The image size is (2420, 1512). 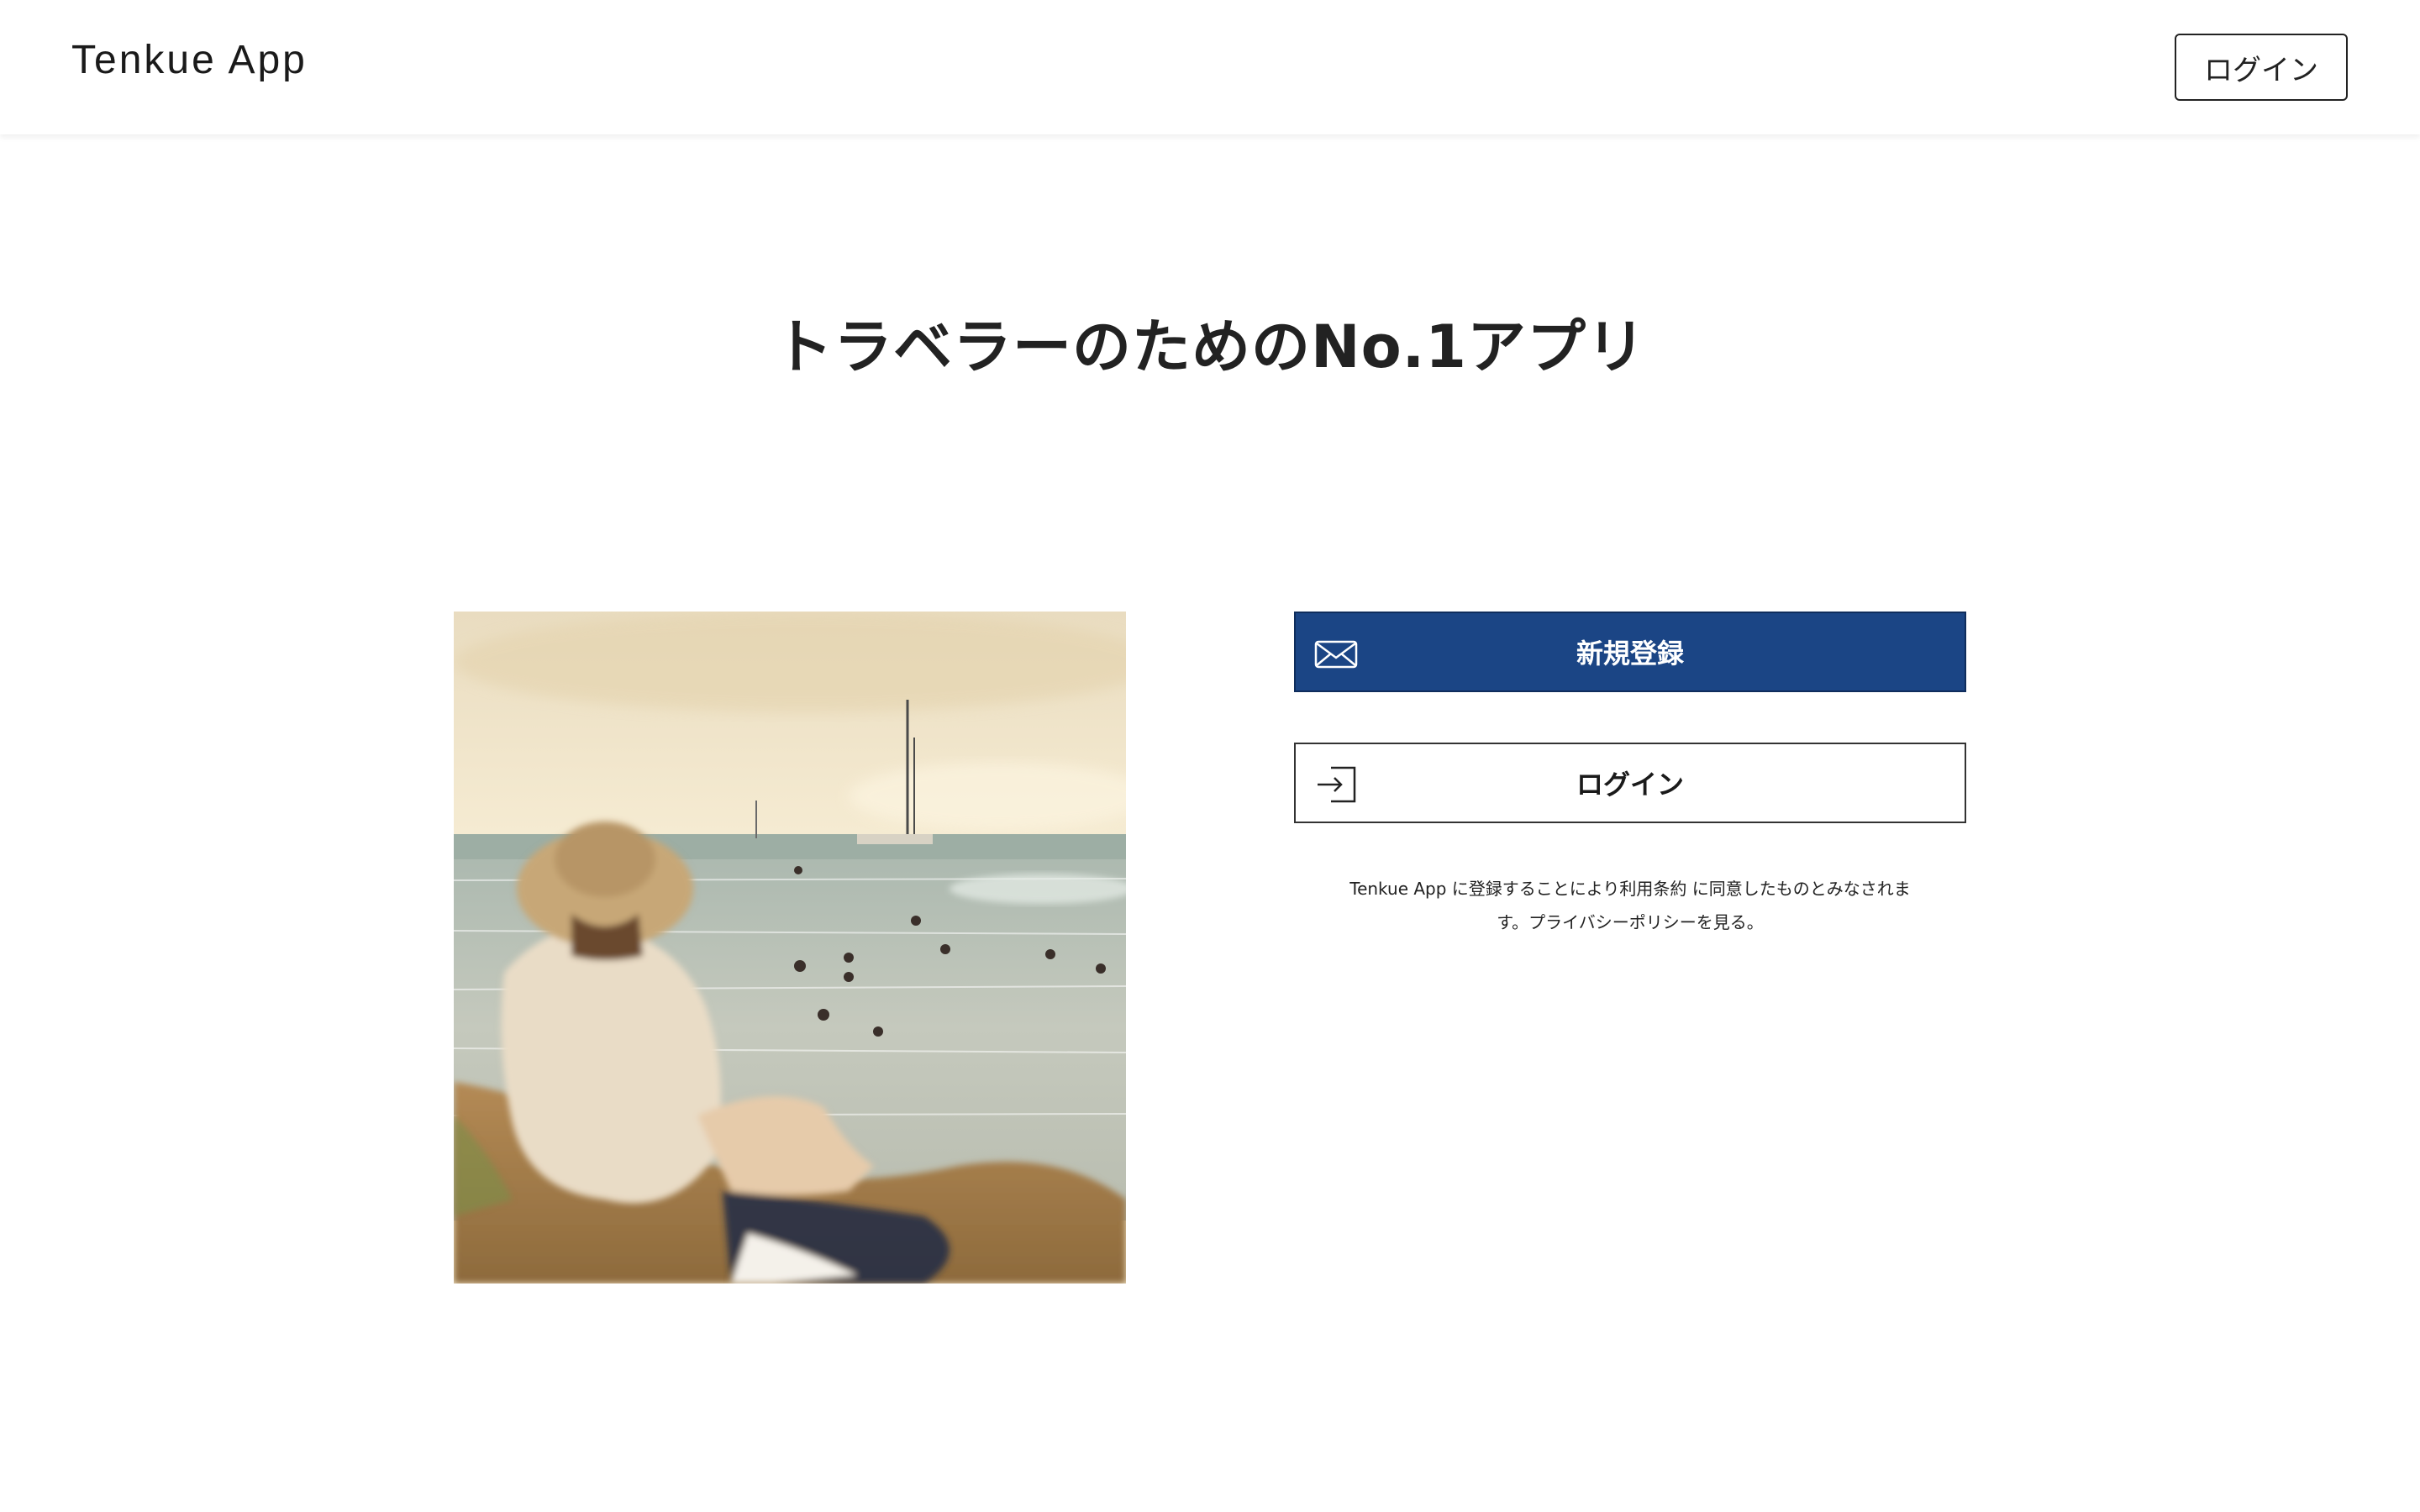 What do you see at coordinates (1337, 784) in the screenshot?
I see `login-icon` at bounding box center [1337, 784].